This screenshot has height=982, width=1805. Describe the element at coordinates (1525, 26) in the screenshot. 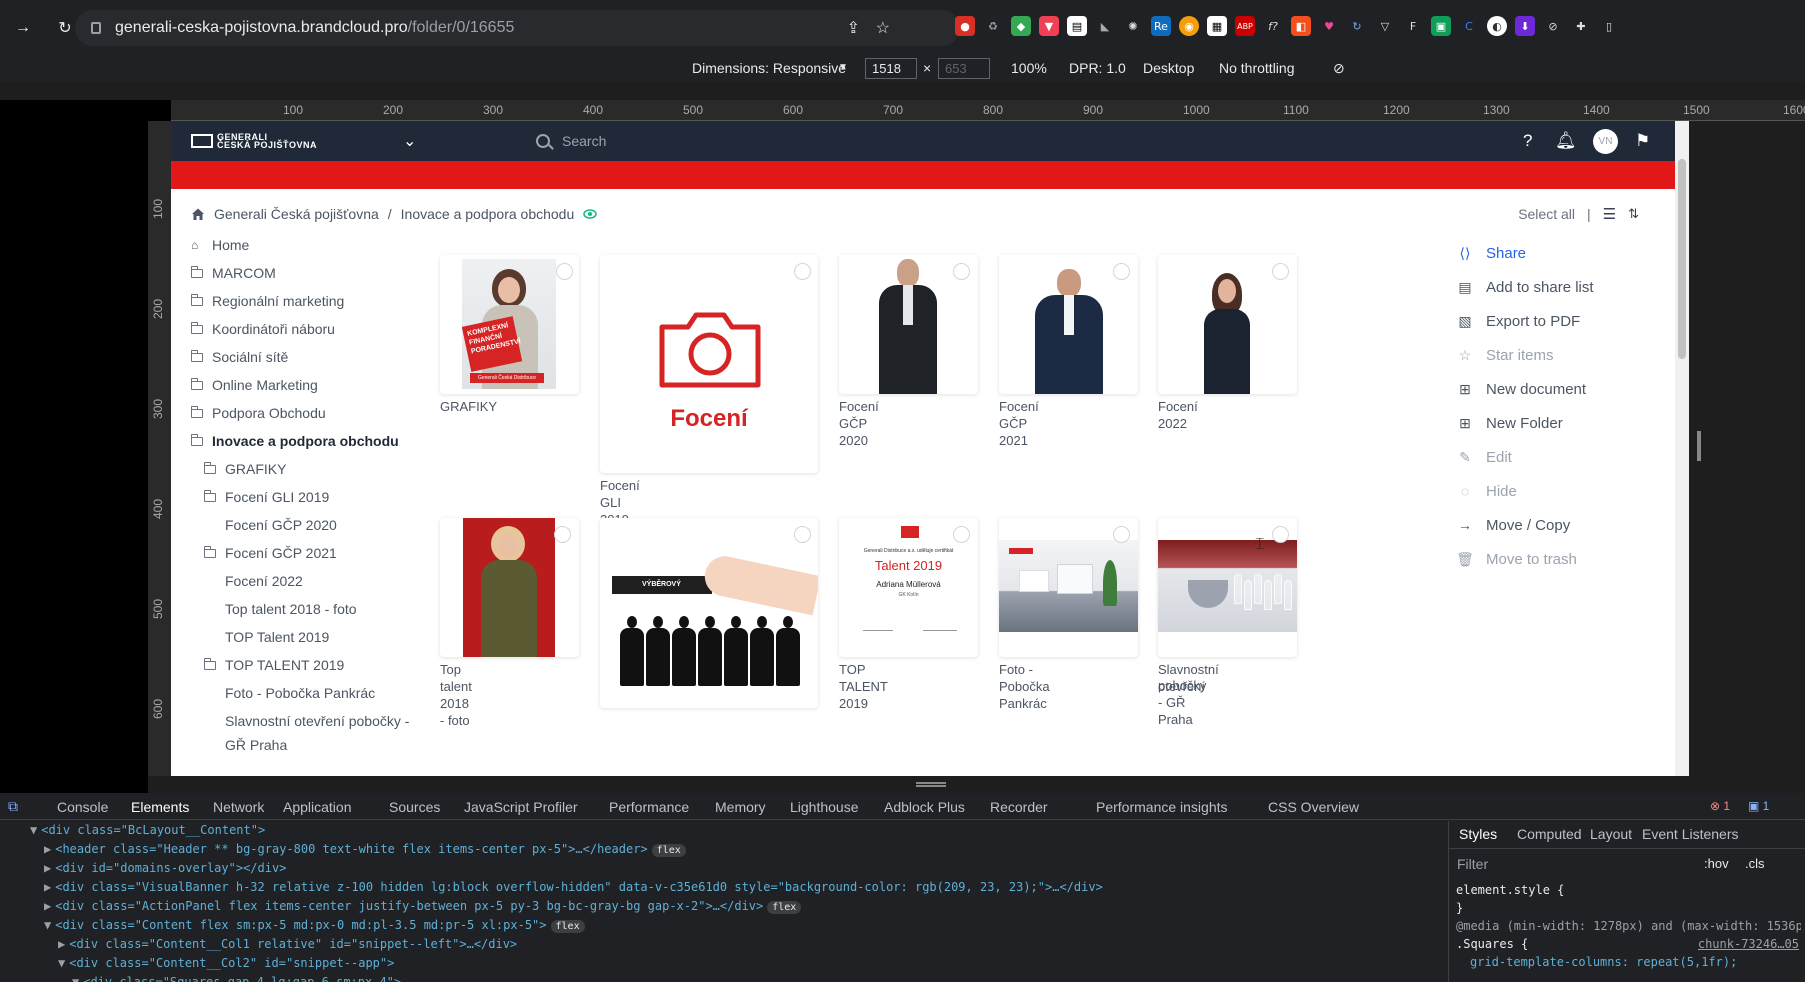

I see `extension-icon: ⬇` at that location.